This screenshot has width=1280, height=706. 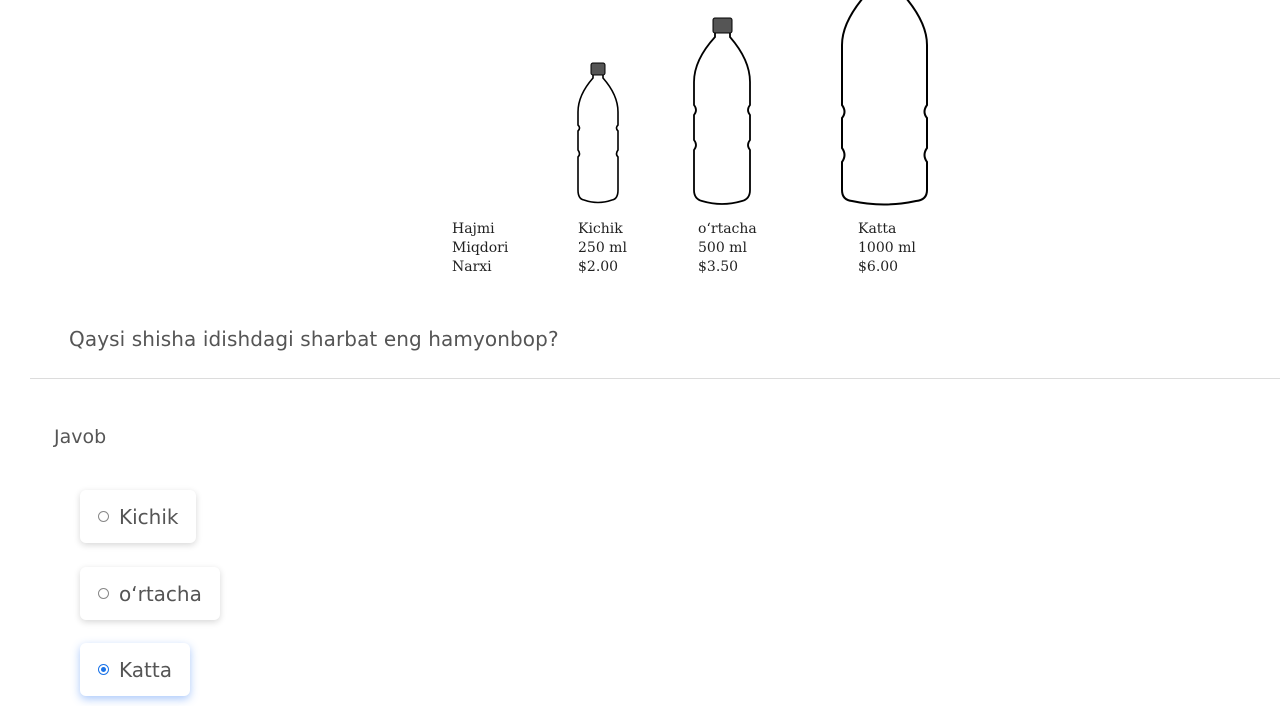 I want to click on spec-column-large: Katta 1000 ml $6.00, so click(x=887, y=248).